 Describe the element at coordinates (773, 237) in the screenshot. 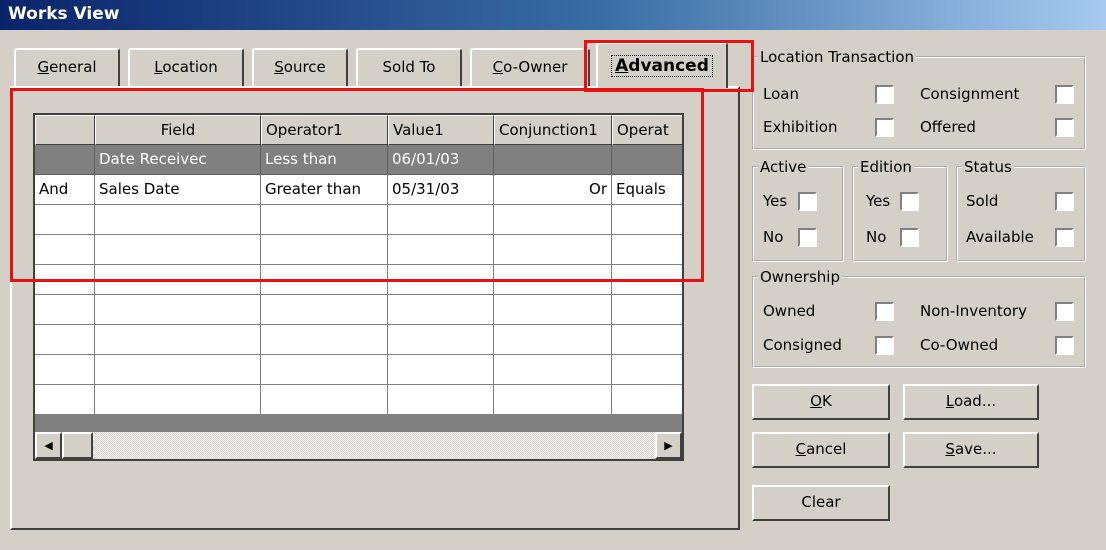

I see `active-no-label: No` at that location.